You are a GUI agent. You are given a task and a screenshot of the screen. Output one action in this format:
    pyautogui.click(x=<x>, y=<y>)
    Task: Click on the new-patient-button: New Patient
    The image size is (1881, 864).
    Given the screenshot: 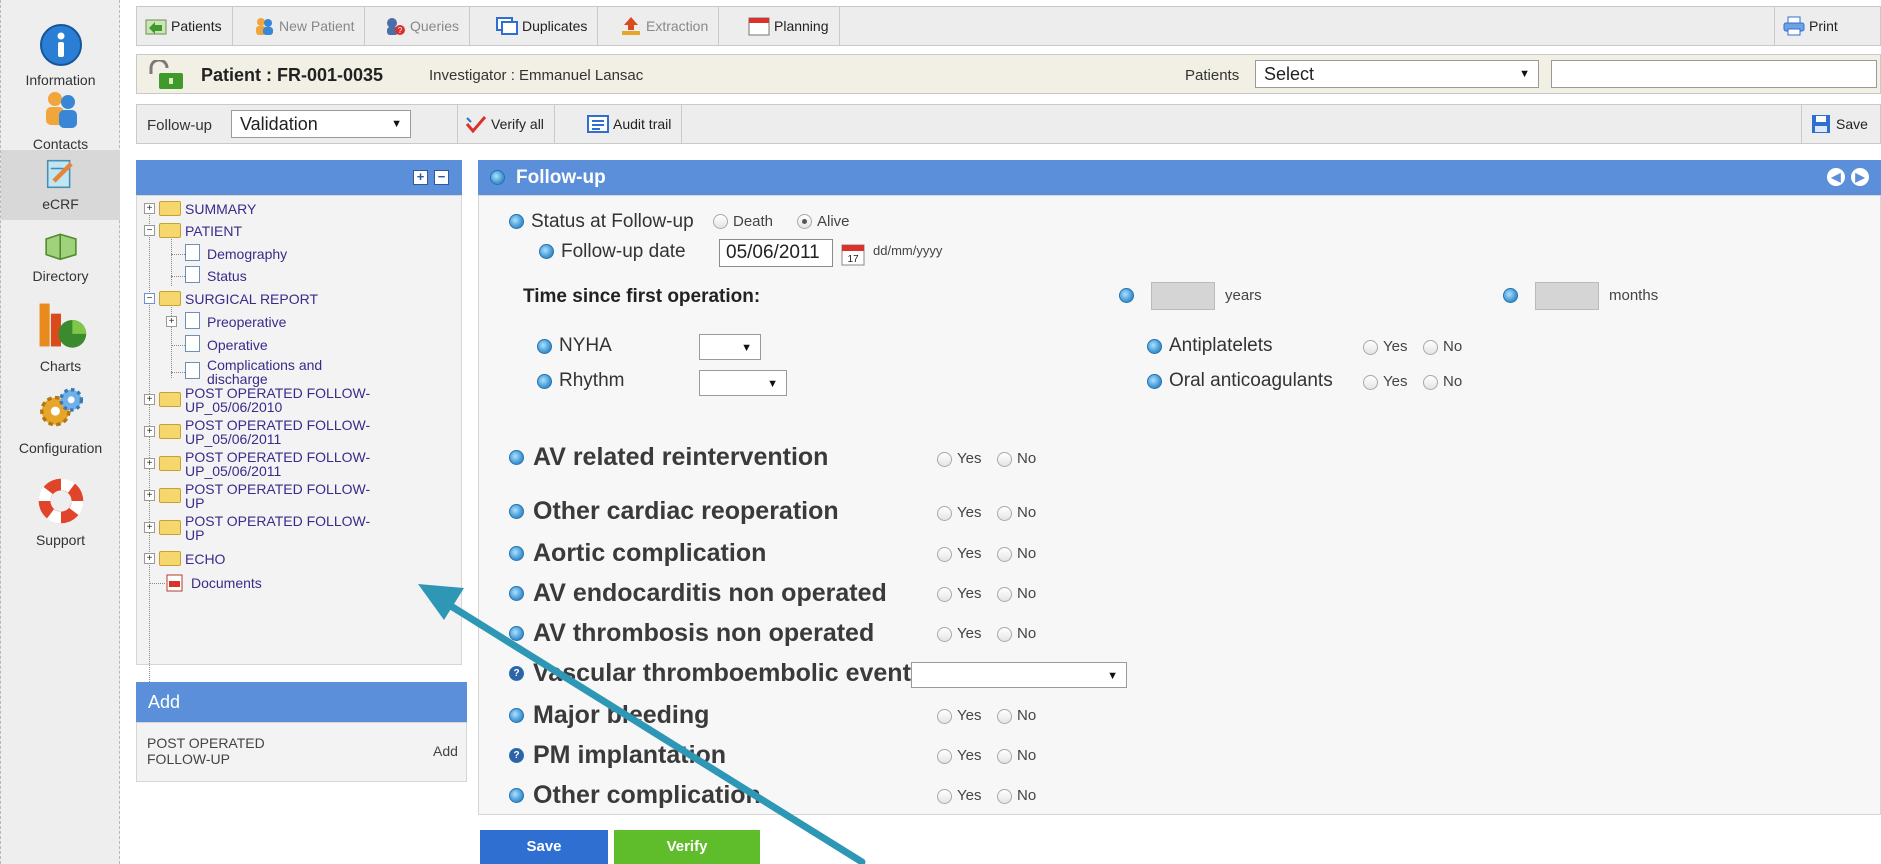 What is the action you would take?
    pyautogui.click(x=305, y=26)
    